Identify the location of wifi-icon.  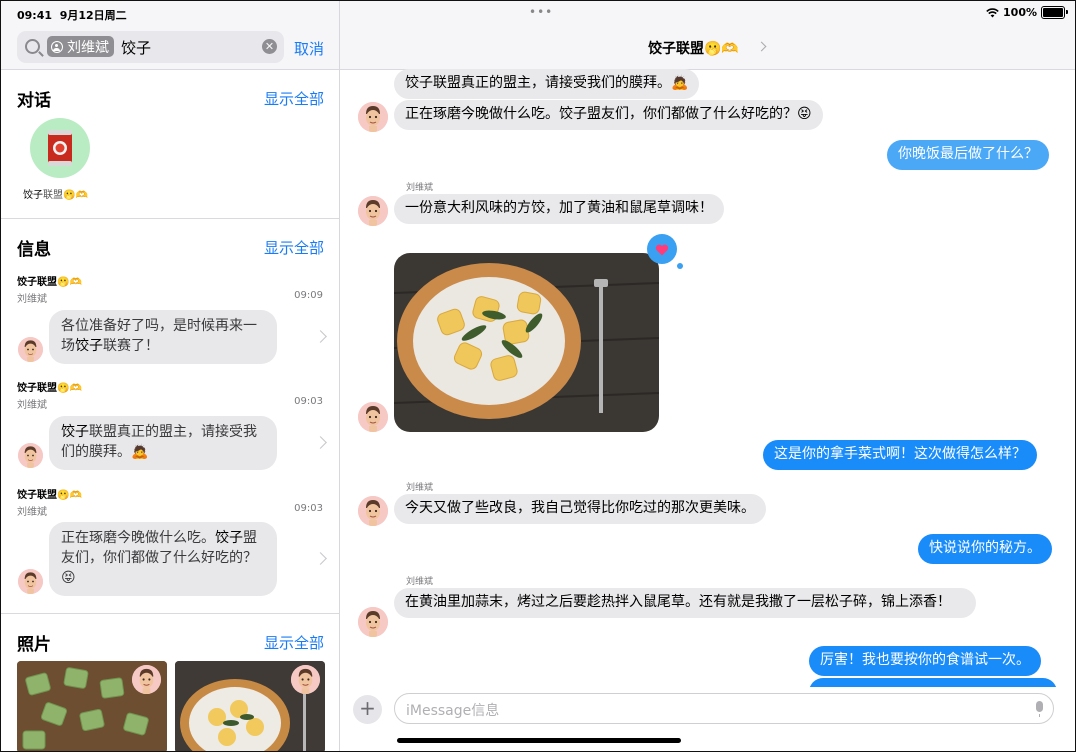
(992, 12).